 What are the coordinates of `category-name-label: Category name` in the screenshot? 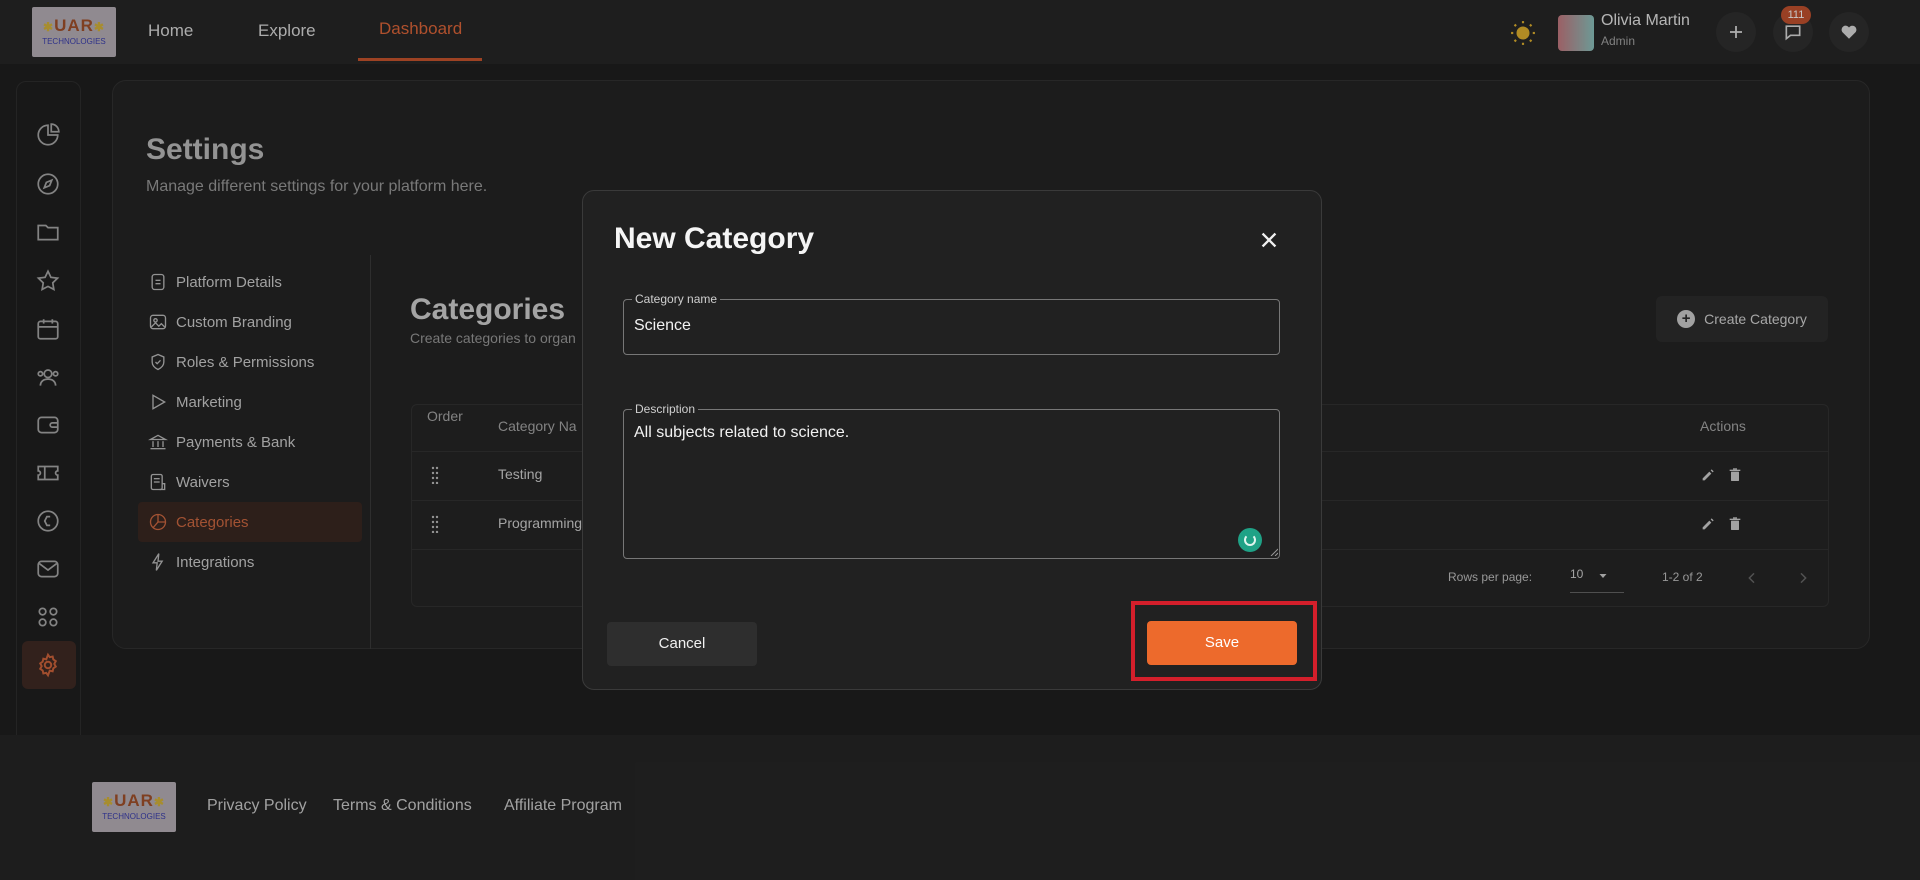 It's located at (676, 299).